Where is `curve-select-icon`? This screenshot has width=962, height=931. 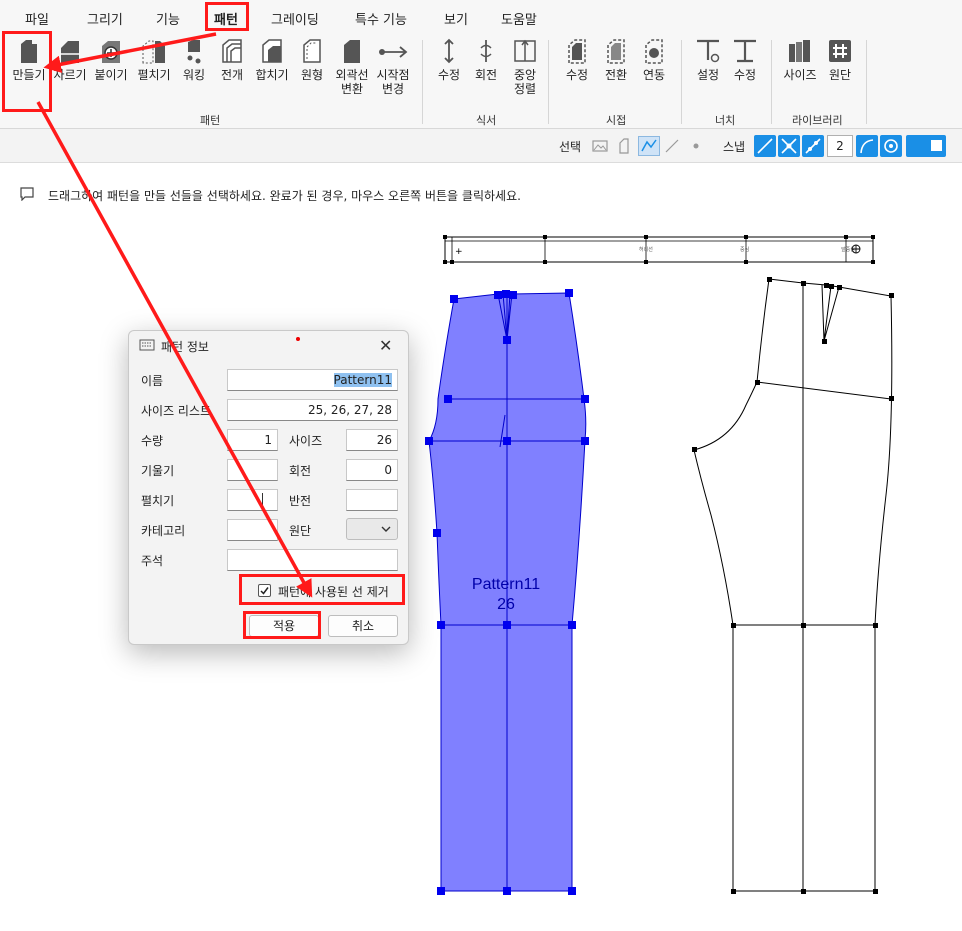 curve-select-icon is located at coordinates (649, 145).